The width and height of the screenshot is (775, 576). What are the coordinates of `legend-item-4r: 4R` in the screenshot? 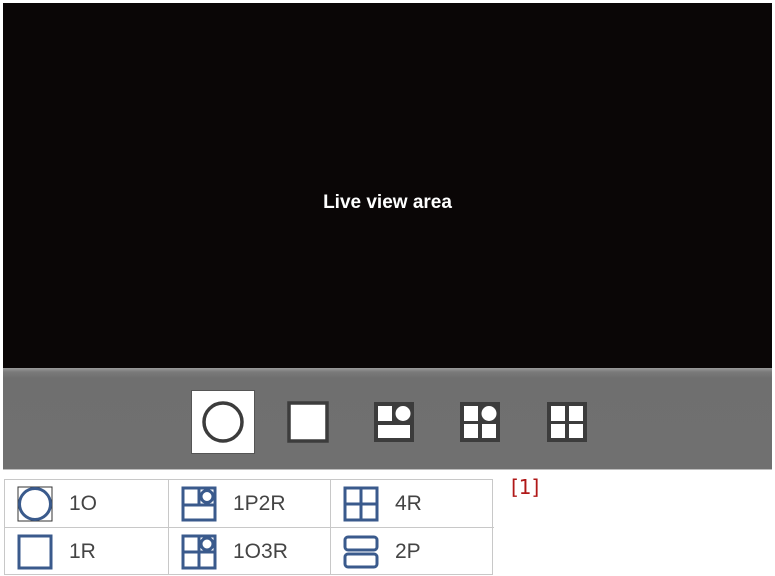 It's located at (412, 504).